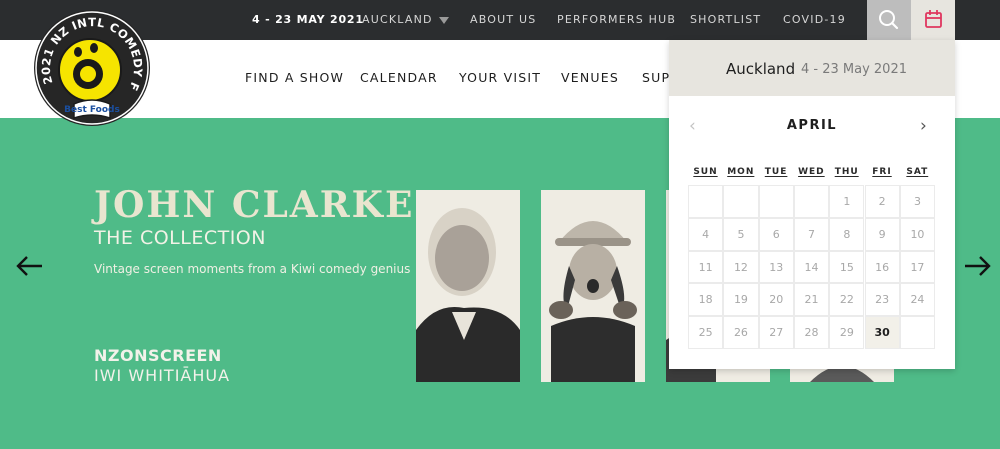 The image size is (1000, 449). I want to click on festival-dates: 4 - 23 MAY 2021, so click(308, 19).